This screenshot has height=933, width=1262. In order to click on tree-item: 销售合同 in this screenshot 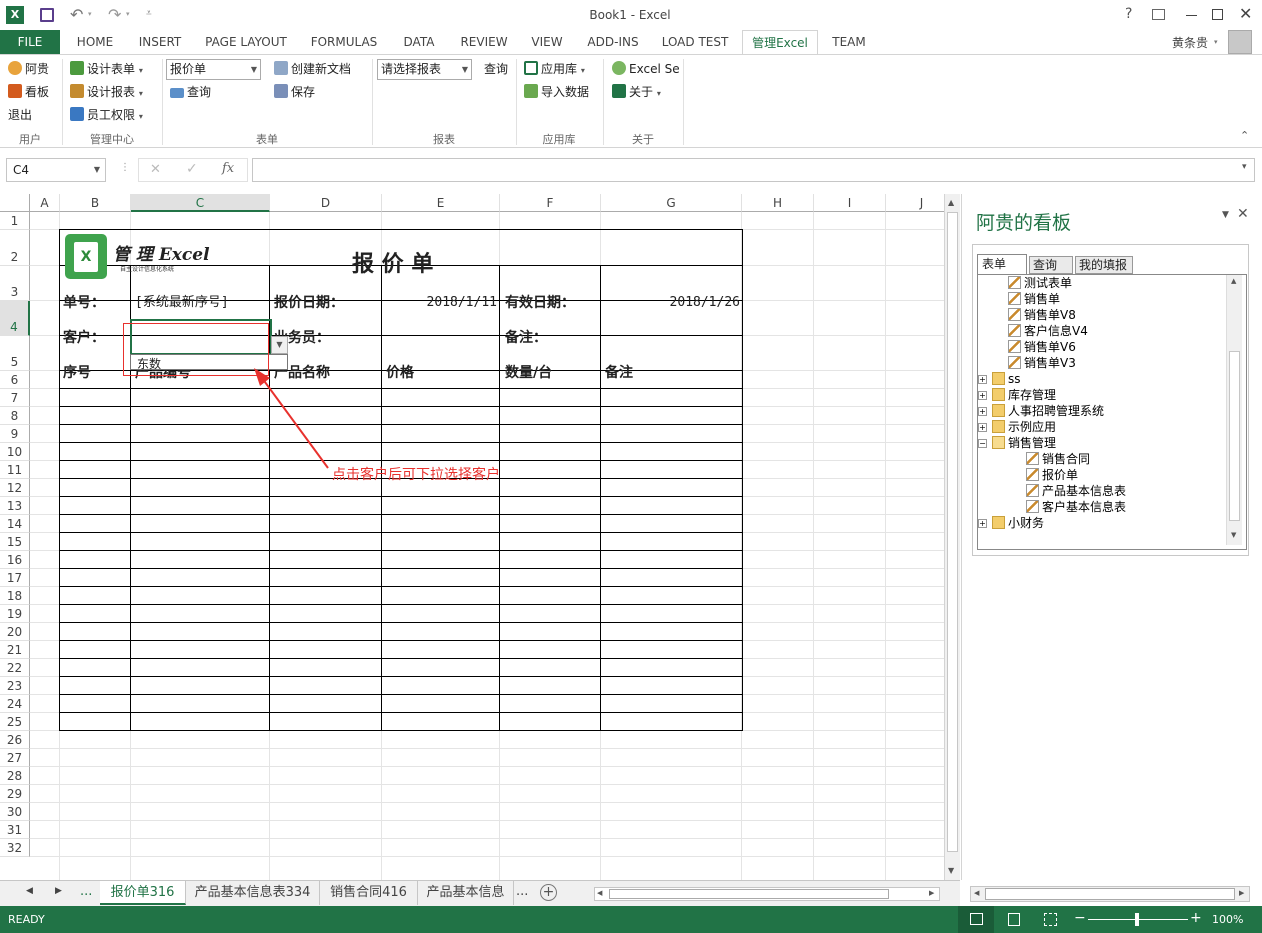, I will do `click(1058, 459)`.